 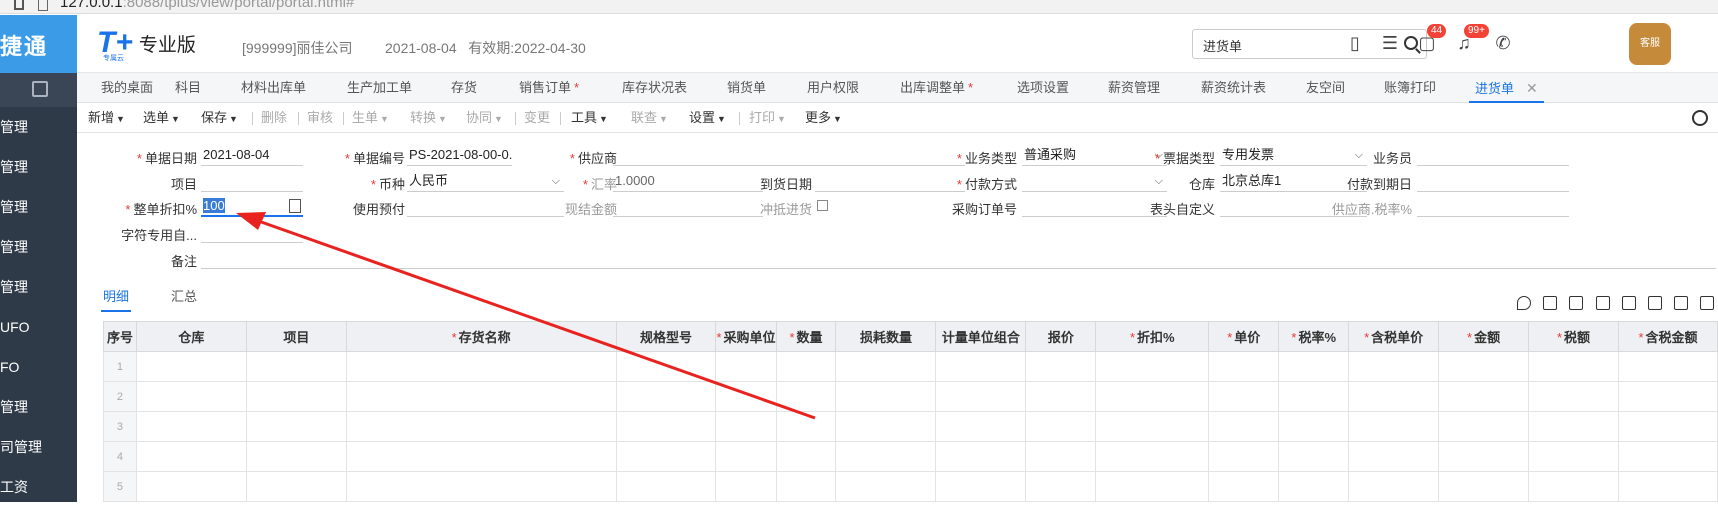 What do you see at coordinates (1707, 303) in the screenshot?
I see `columns-icon` at bounding box center [1707, 303].